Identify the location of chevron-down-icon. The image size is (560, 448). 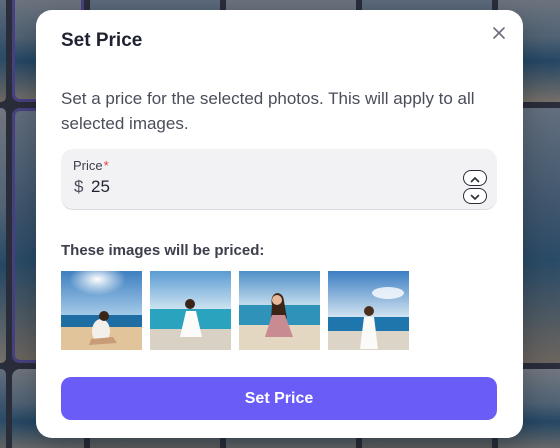
(475, 196).